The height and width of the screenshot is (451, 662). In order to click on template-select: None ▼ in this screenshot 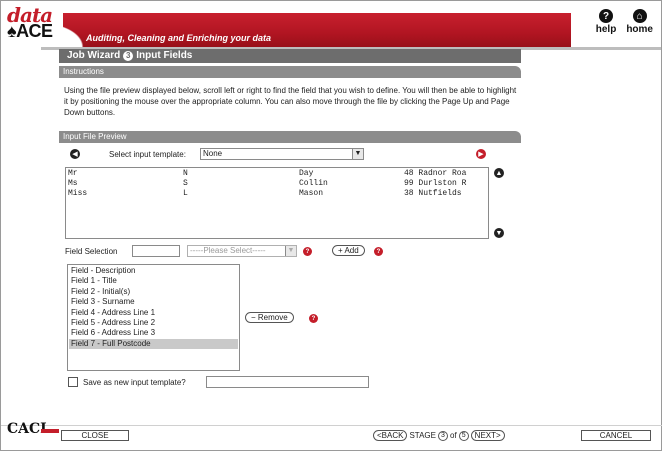, I will do `click(282, 154)`.